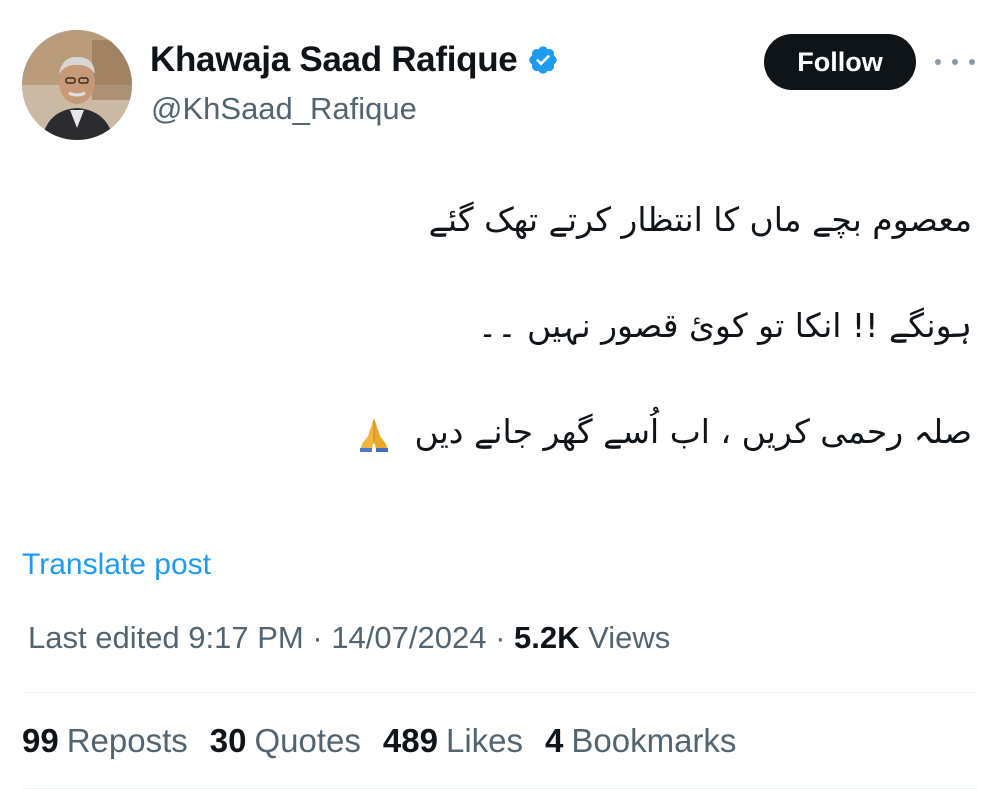 The height and width of the screenshot is (789, 998). What do you see at coordinates (724, 325) in the screenshot?
I see `tweet-line-2: ہونگے !! انکا تو کوئ قصور نہیں ۔۔` at bounding box center [724, 325].